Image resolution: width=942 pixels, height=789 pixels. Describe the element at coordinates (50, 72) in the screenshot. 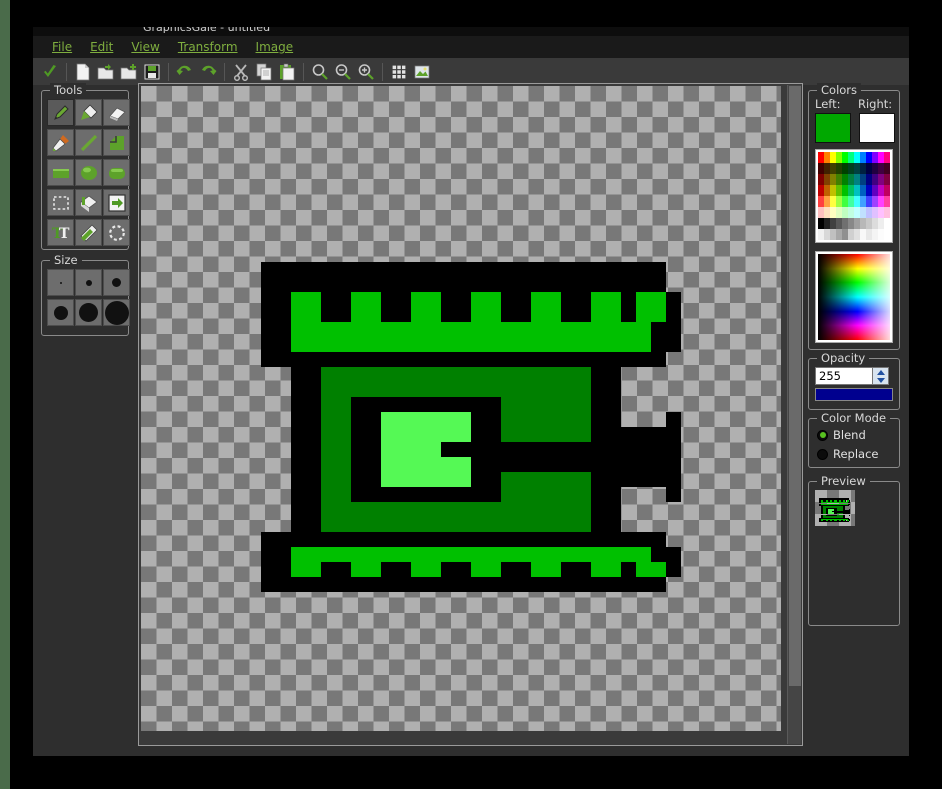

I see `apply-checkmark-icon` at that location.